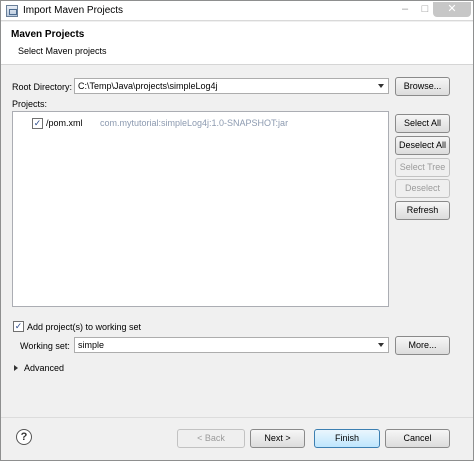 This screenshot has height=461, width=474. What do you see at coordinates (237, 43) in the screenshot?
I see `wizard-header: Maven Projects Select Maven projects` at bounding box center [237, 43].